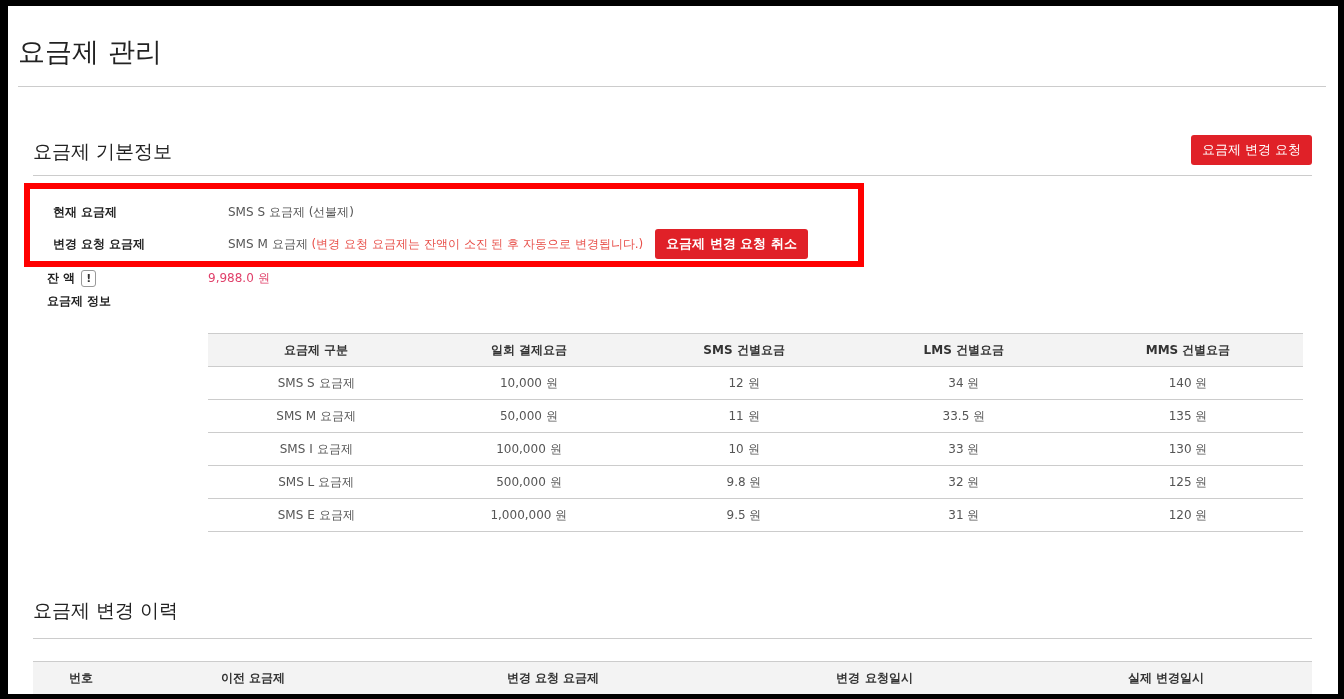 Image resolution: width=1344 pixels, height=699 pixels. Describe the element at coordinates (477, 244) in the screenshot. I see `notice-text: (변경 요청 요금제는 잔액이 소진 된 후 자동으로 변경됩니다.)` at that location.